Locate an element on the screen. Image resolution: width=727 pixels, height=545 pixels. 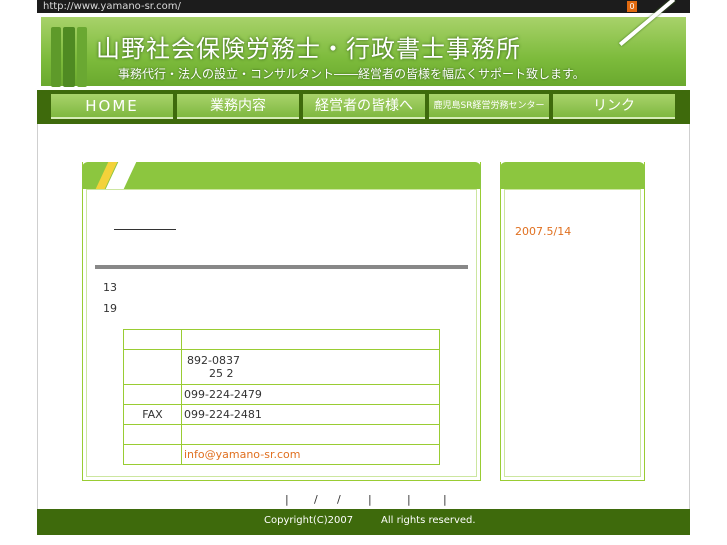
nav-for-managers: 経営者の皆様へ is located at coordinates (364, 106).